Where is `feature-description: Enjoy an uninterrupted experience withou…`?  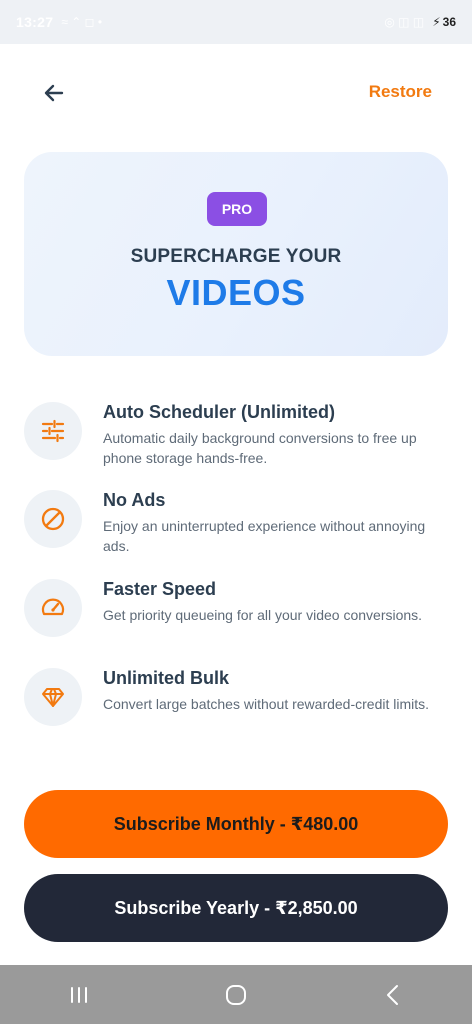
feature-description: Enjoy an uninterrupted experience withou… is located at coordinates (264, 536).